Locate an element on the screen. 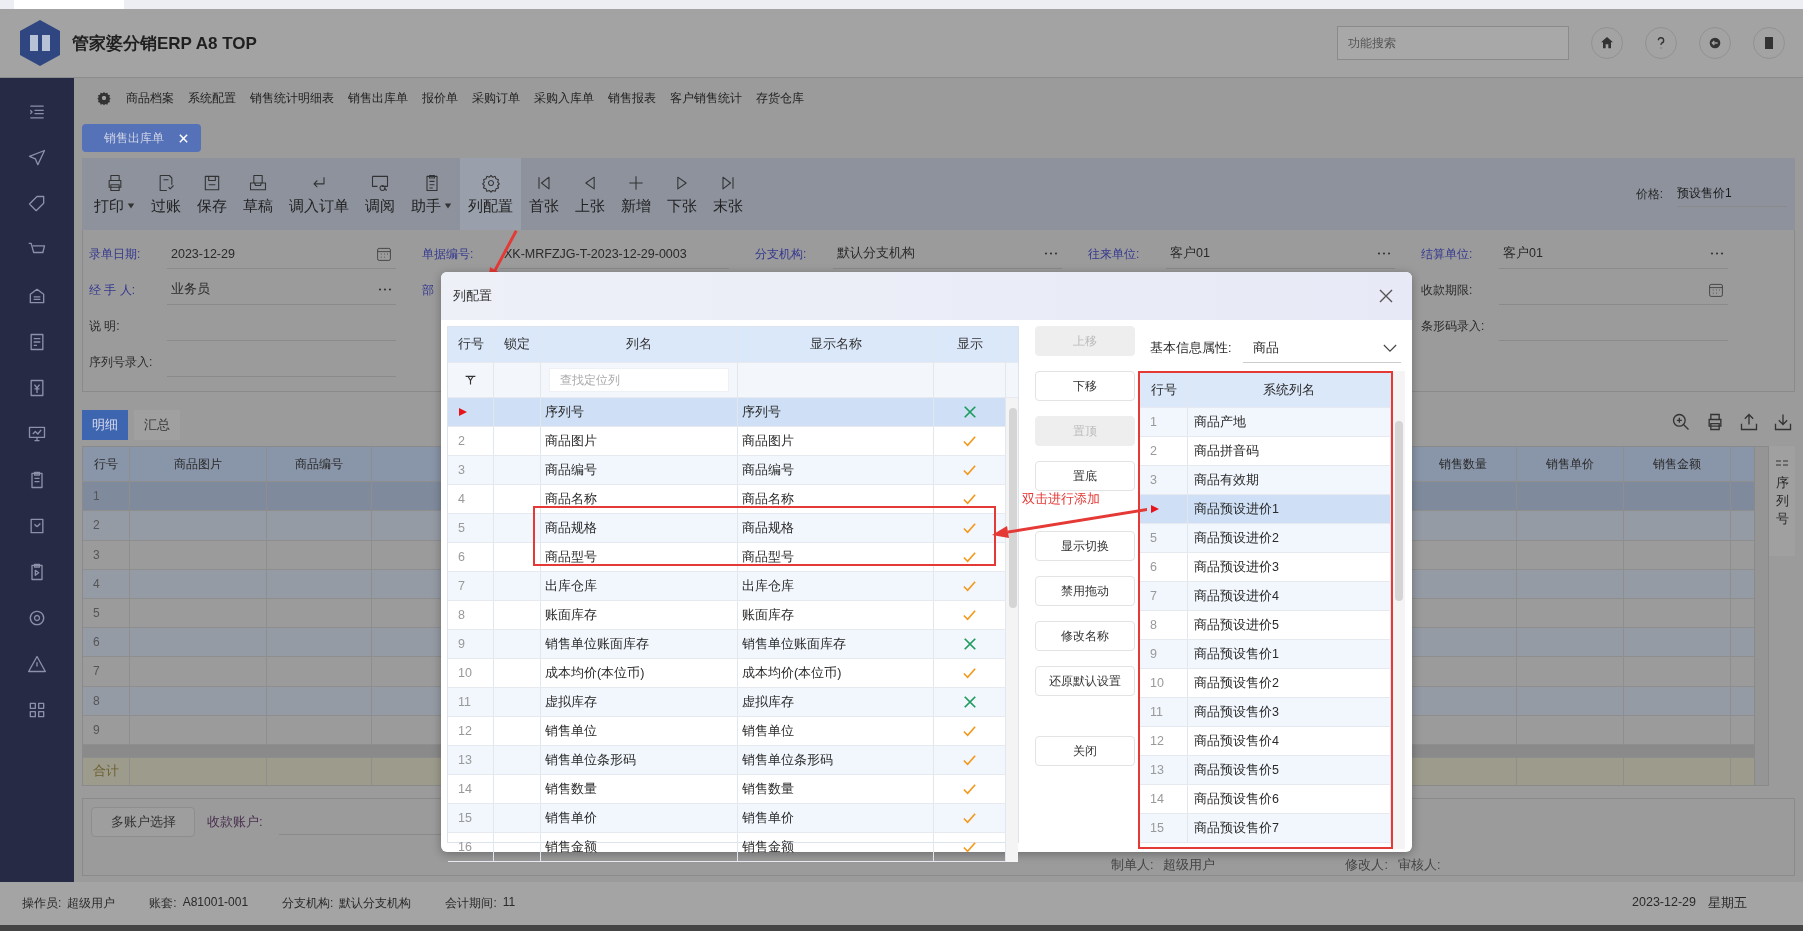  attribute-dropdown: 商品 is located at coordinates (1322, 348).